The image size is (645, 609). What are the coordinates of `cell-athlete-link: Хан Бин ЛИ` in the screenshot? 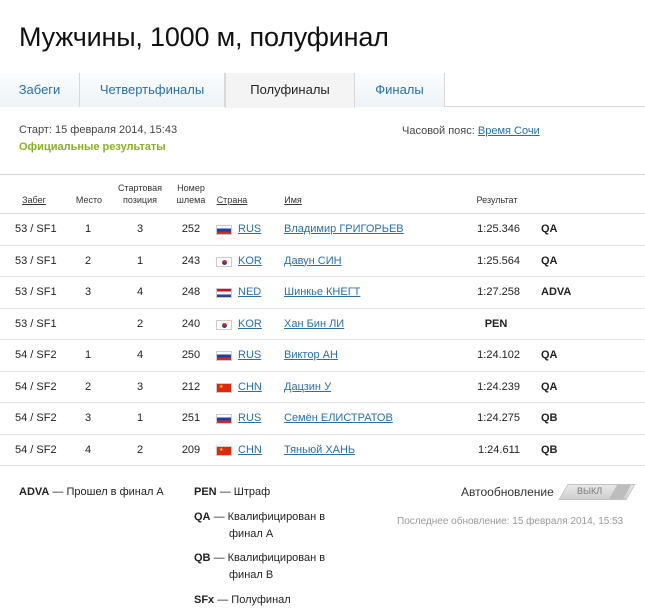 It's located at (314, 324).